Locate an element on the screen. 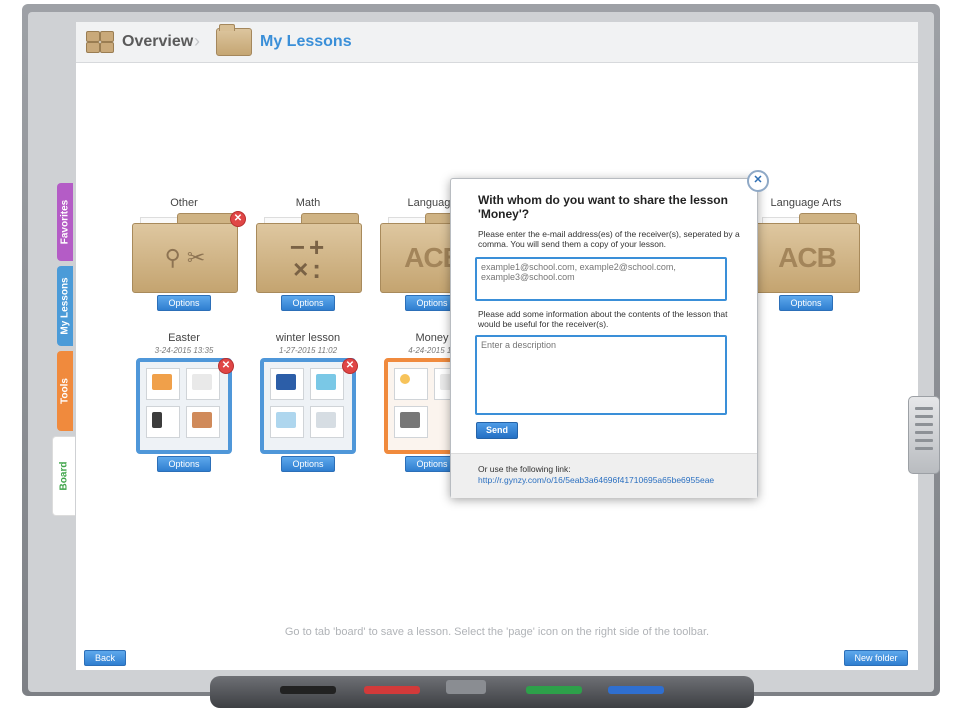  tab-favorites: Favorites is located at coordinates (65, 222).